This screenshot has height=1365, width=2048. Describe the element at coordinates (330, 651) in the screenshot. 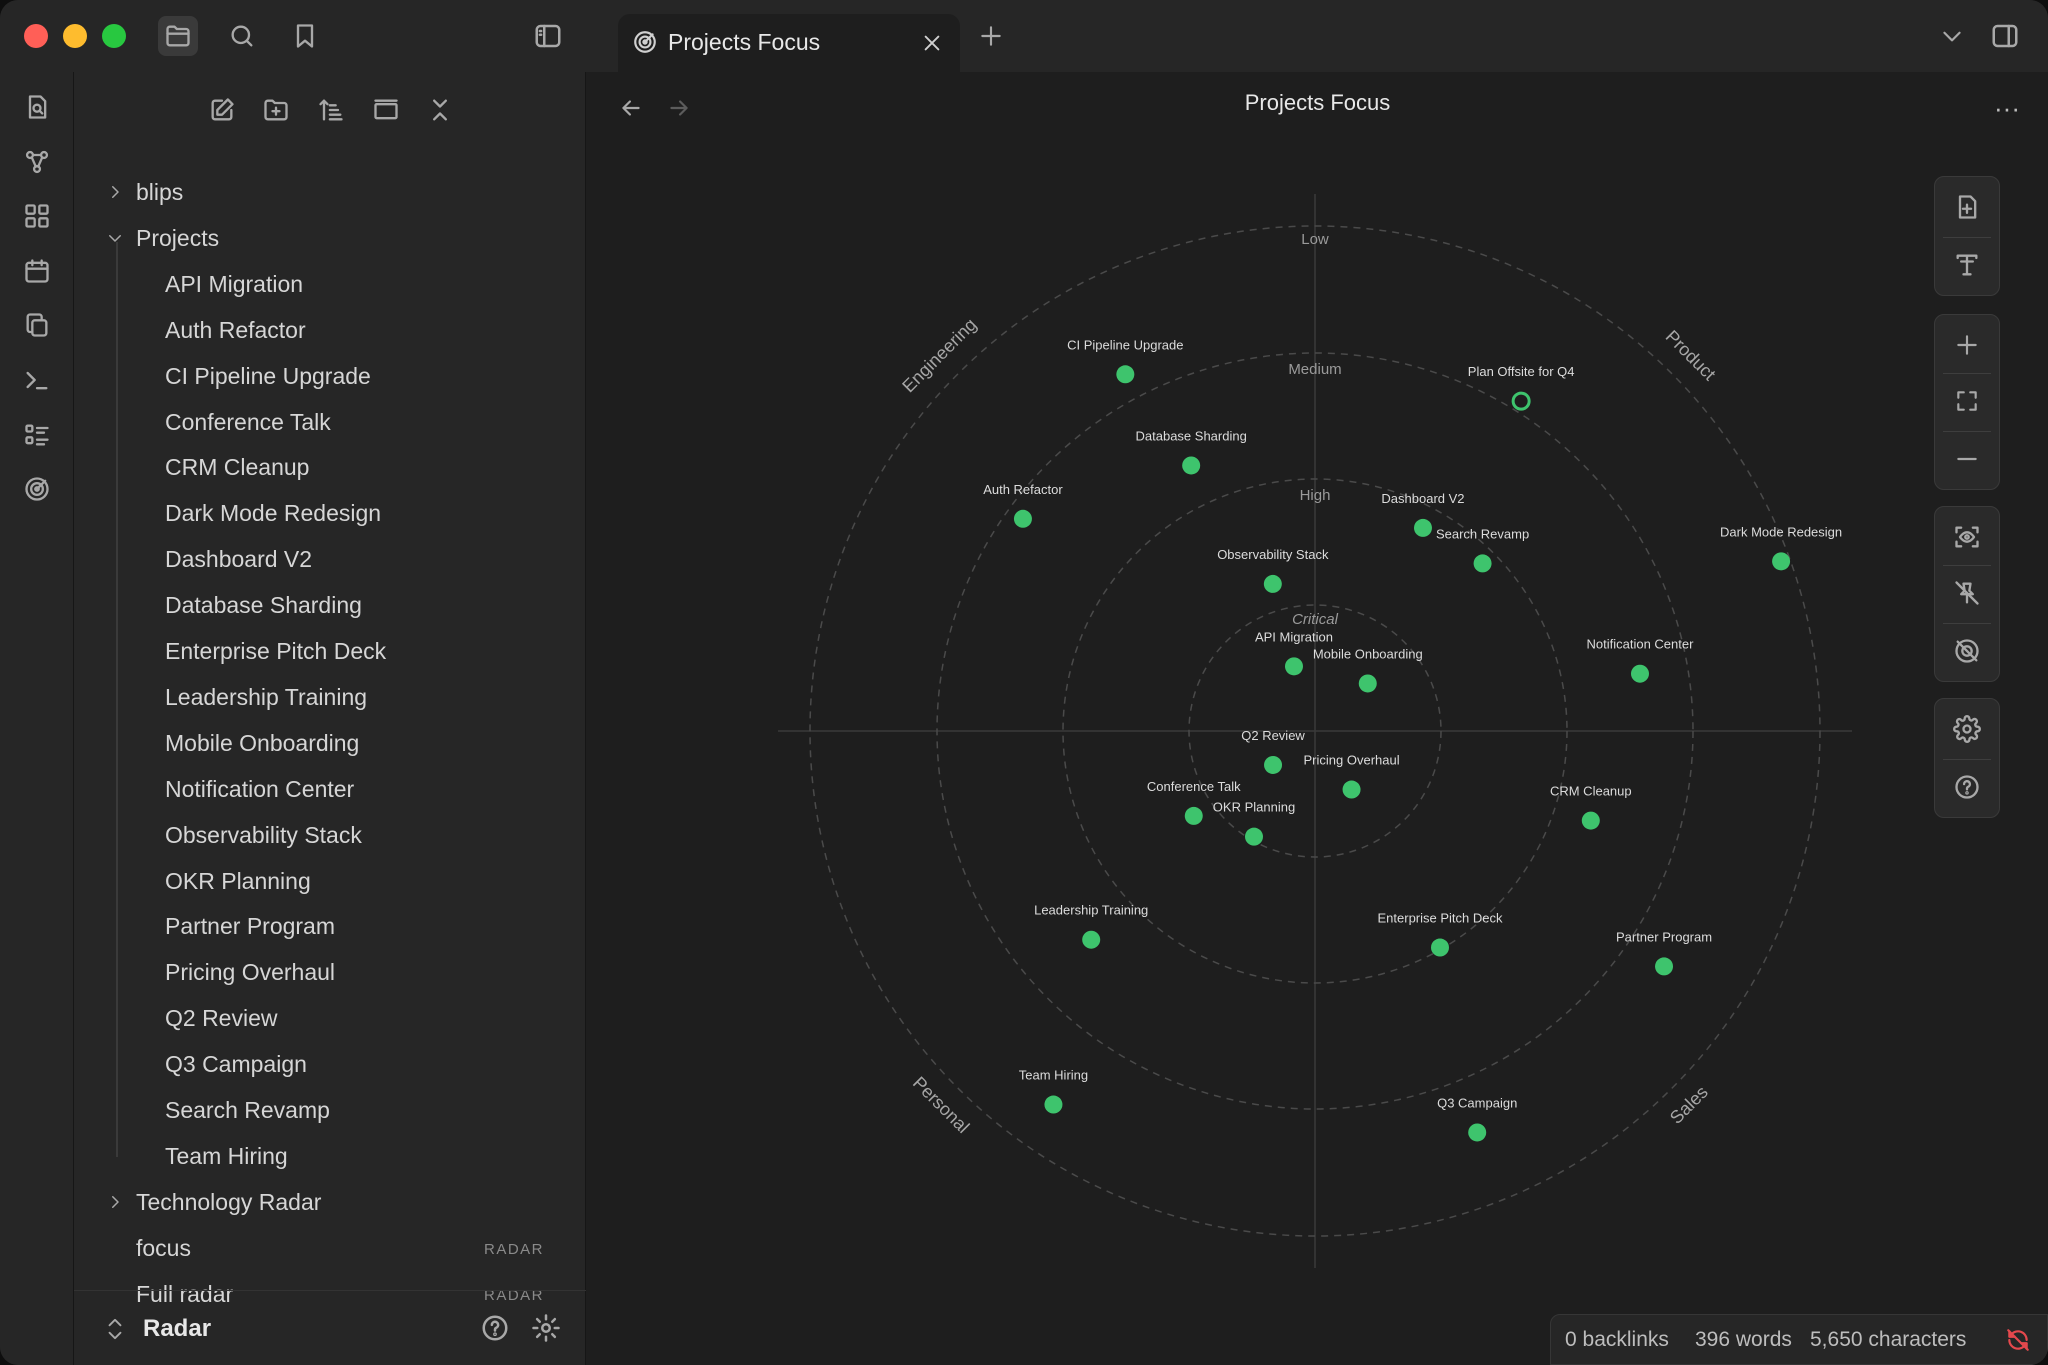

I see `file-item: Enterprise Pitch Deck` at that location.